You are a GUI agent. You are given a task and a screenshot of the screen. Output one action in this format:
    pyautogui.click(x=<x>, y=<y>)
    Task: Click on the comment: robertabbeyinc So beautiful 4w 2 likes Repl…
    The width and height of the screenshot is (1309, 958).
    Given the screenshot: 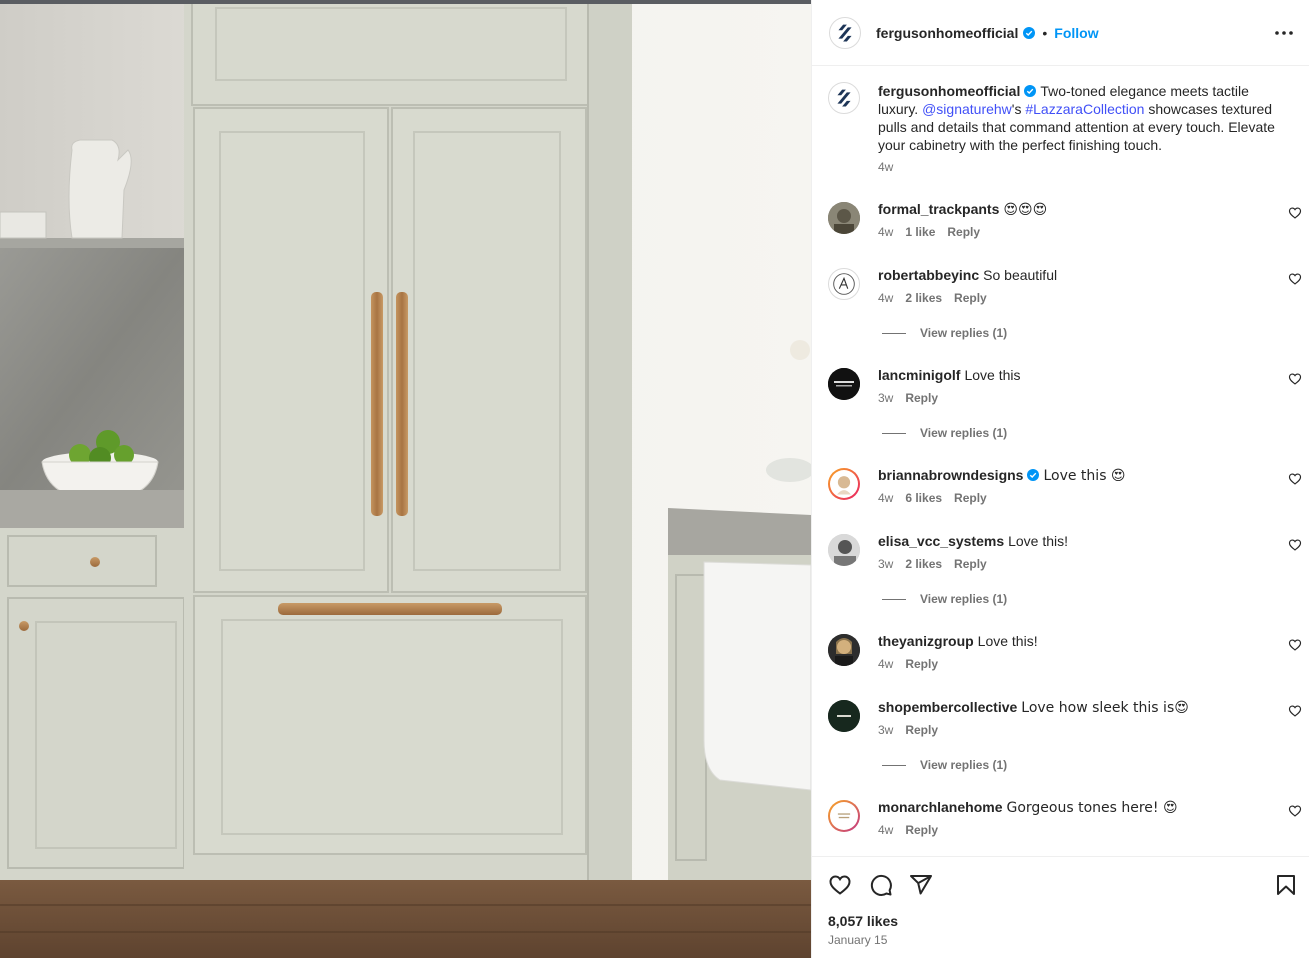 What is the action you would take?
    pyautogui.click(x=1065, y=291)
    